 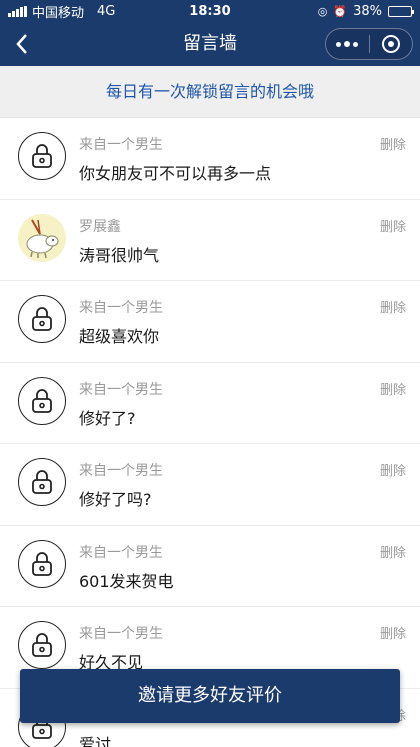 What do you see at coordinates (210, 403) in the screenshot?
I see `message-item: 来自一个男生 修好了? 删除` at bounding box center [210, 403].